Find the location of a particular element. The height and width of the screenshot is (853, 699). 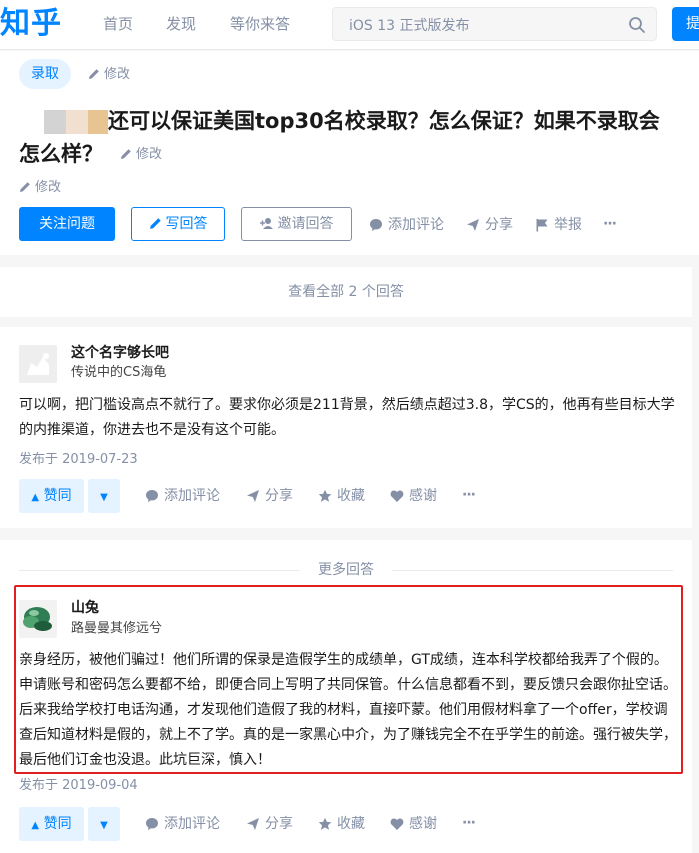

top-bar: 知乎 首页 发现 等你来答 iOS 13 正式版发布 提问 is located at coordinates (349, 25).